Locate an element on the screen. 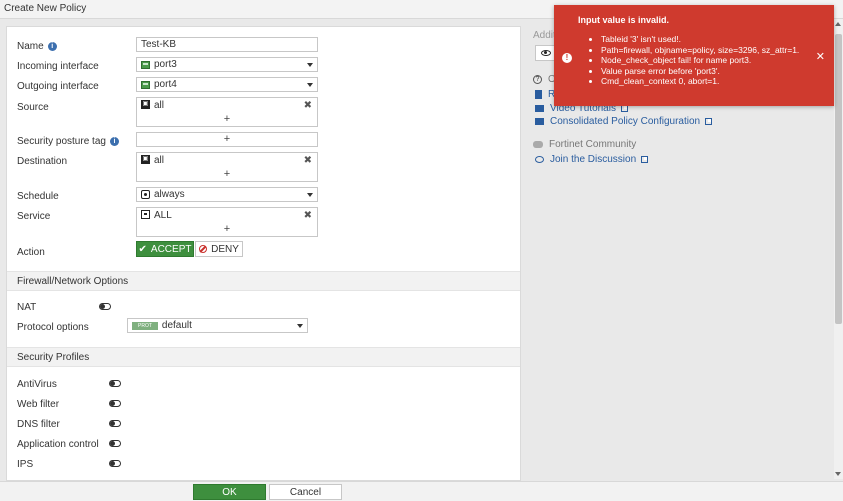 This screenshot has height=501, width=843. consolidated-policy-link: Consolidated Policy Configuration is located at coordinates (624, 121).